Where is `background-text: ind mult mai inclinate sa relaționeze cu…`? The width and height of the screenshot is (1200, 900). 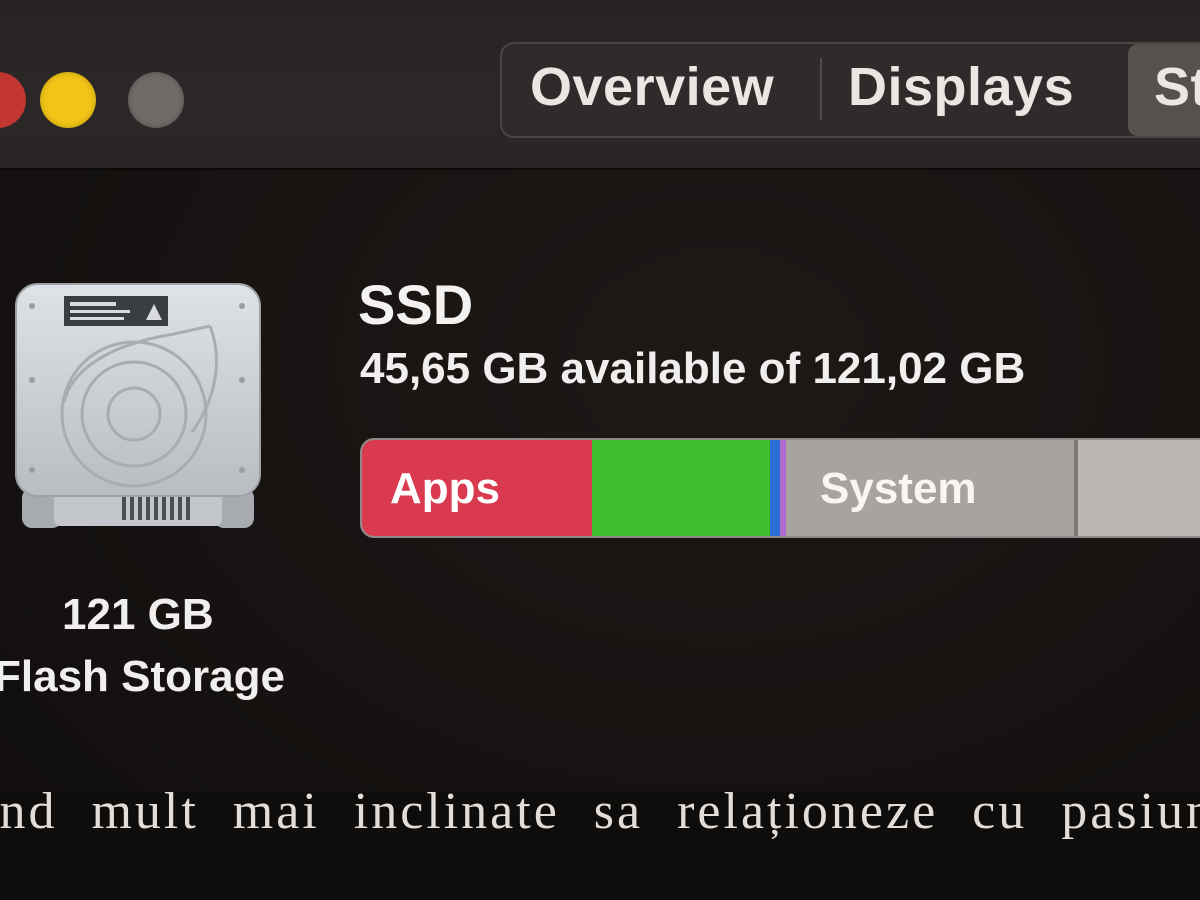 background-text: ind mult mai inclinate sa relaționeze cu… is located at coordinates (600, 811).